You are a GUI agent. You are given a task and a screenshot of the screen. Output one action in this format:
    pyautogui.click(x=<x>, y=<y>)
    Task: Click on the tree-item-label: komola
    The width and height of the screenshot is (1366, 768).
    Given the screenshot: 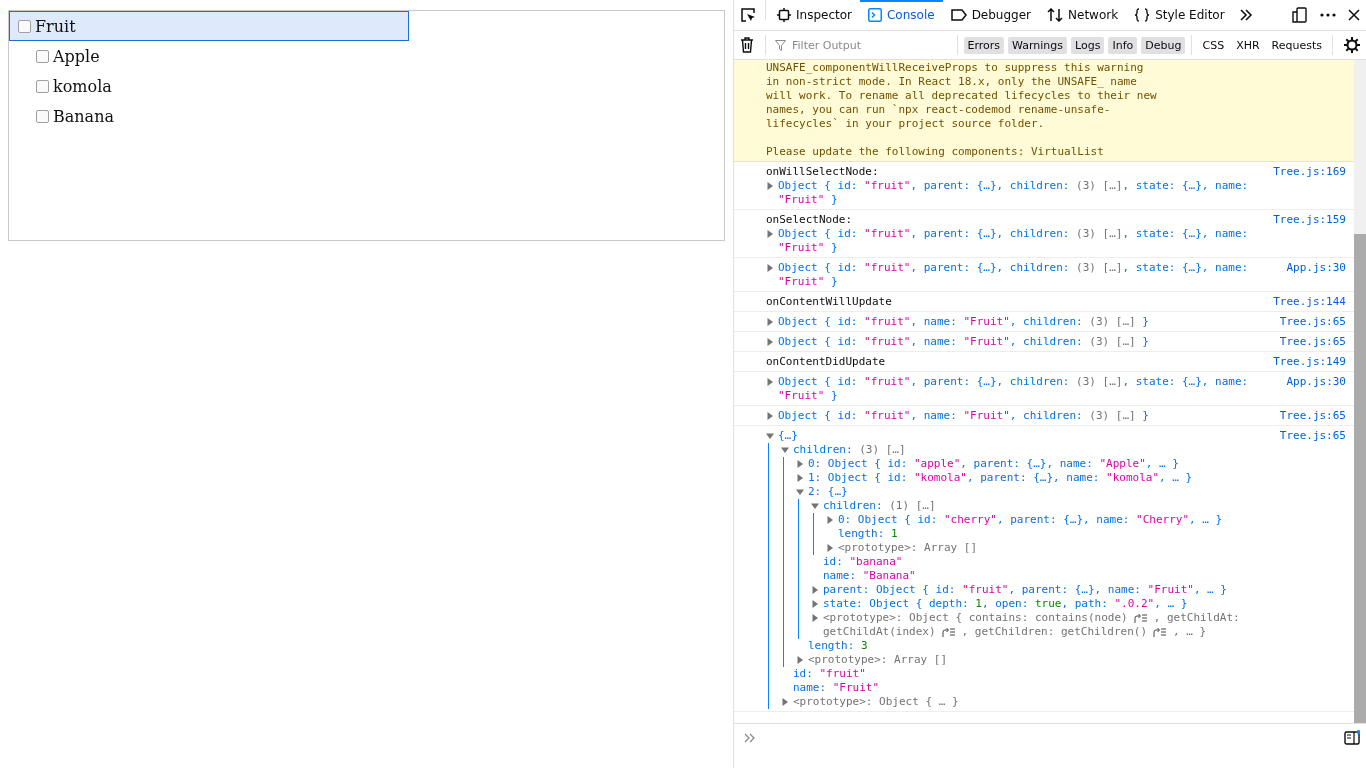 What is the action you would take?
    pyautogui.click(x=82, y=86)
    